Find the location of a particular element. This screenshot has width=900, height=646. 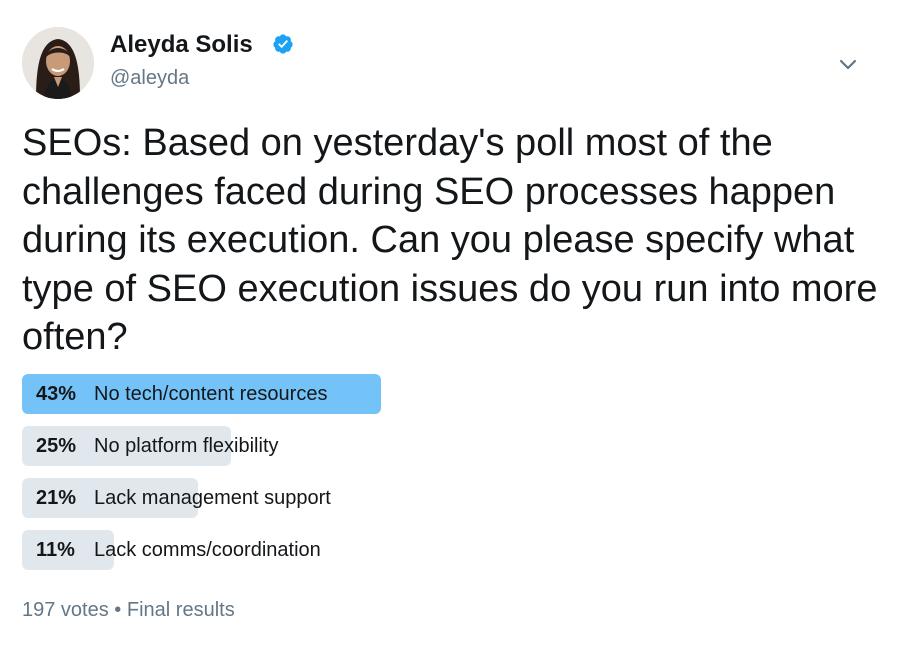

avatar is located at coordinates (58, 63).